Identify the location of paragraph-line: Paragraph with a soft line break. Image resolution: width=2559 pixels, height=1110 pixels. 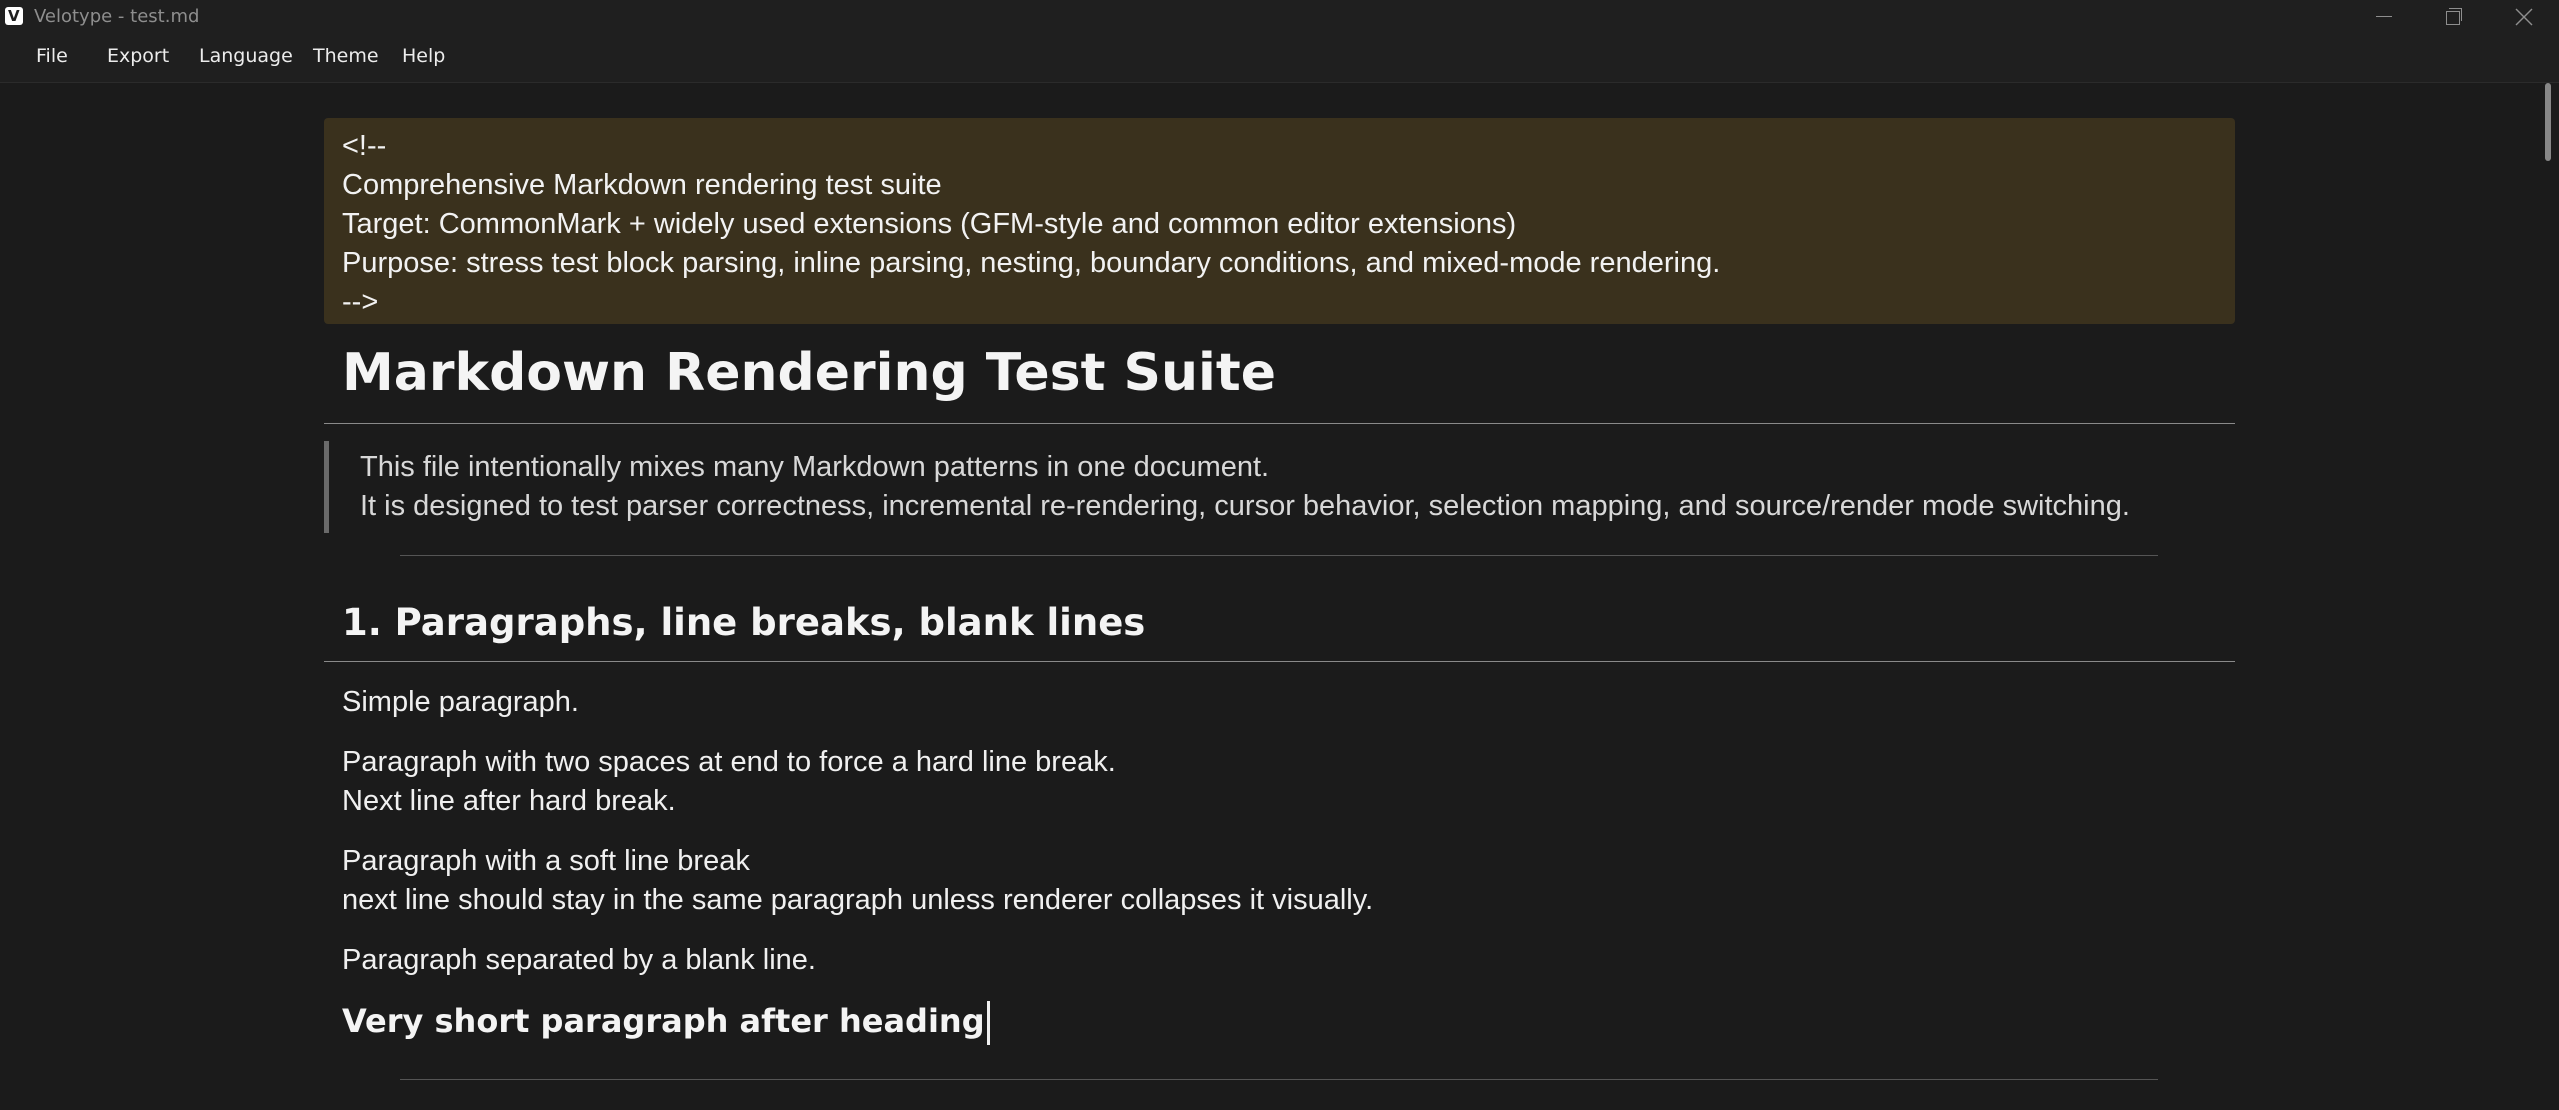
(546, 861).